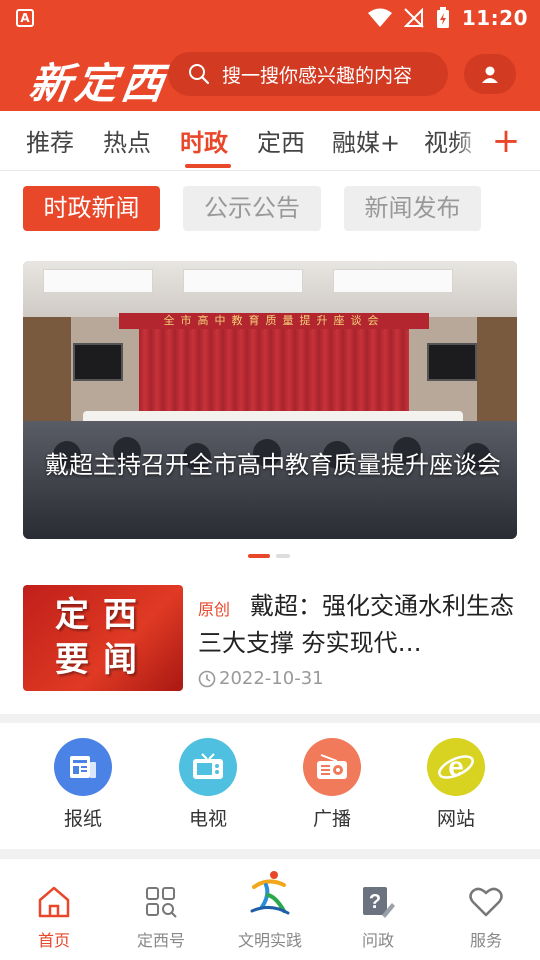  I want to click on question-edit-icon: ?, so click(379, 902).